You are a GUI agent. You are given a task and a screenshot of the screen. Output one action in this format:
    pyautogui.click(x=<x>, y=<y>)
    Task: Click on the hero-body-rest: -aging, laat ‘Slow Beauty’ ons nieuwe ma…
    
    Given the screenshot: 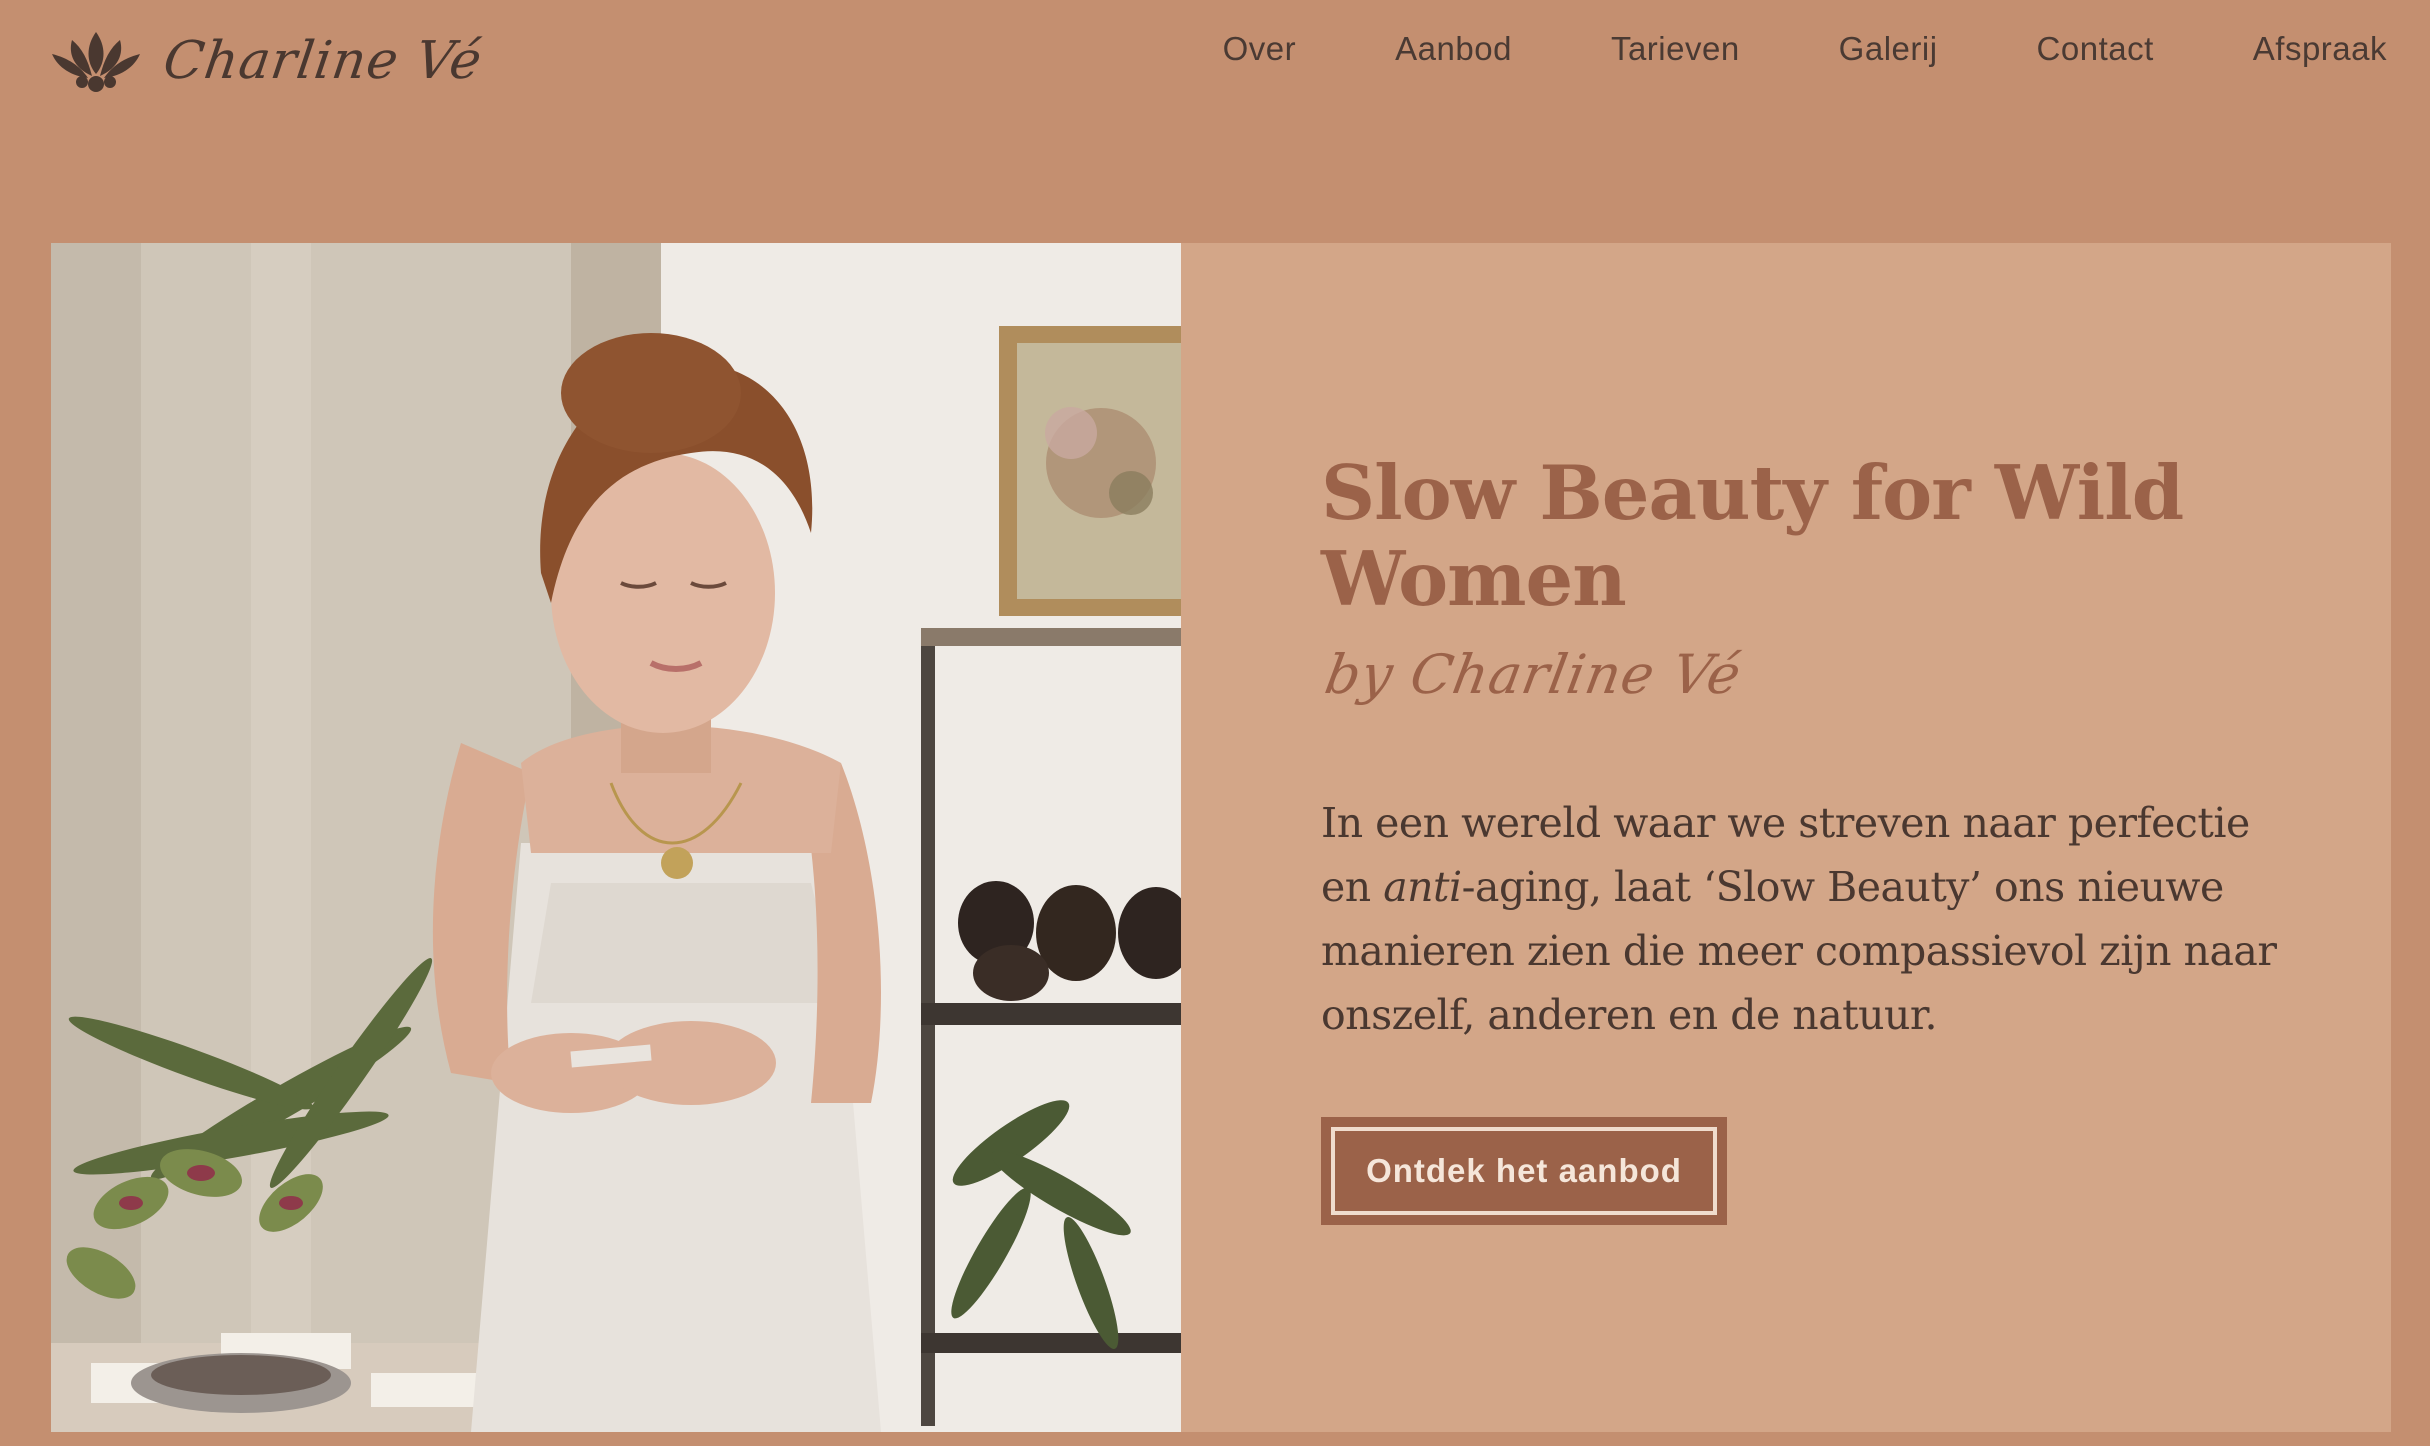 What is the action you would take?
    pyautogui.click(x=1799, y=951)
    